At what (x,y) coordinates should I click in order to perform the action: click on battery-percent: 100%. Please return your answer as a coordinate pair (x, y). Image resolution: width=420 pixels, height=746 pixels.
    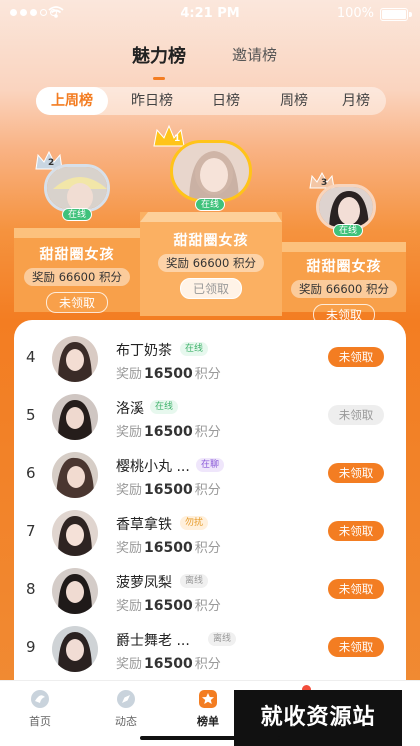
    Looking at the image, I should click on (355, 13).